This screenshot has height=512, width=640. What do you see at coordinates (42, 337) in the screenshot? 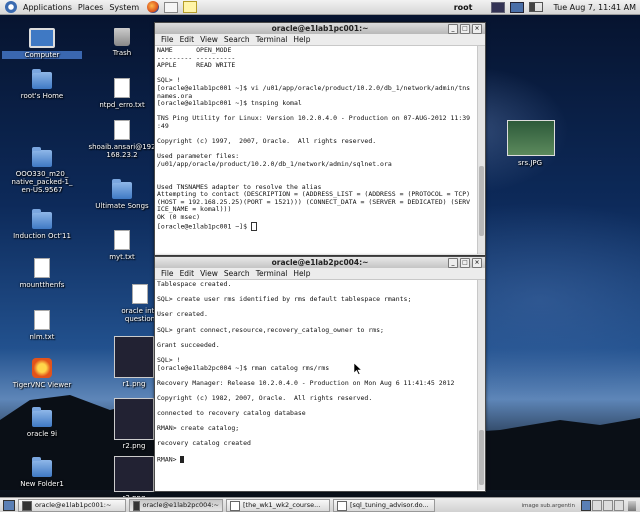
I see `desktop-icon-label: nlm.txt` at bounding box center [42, 337].